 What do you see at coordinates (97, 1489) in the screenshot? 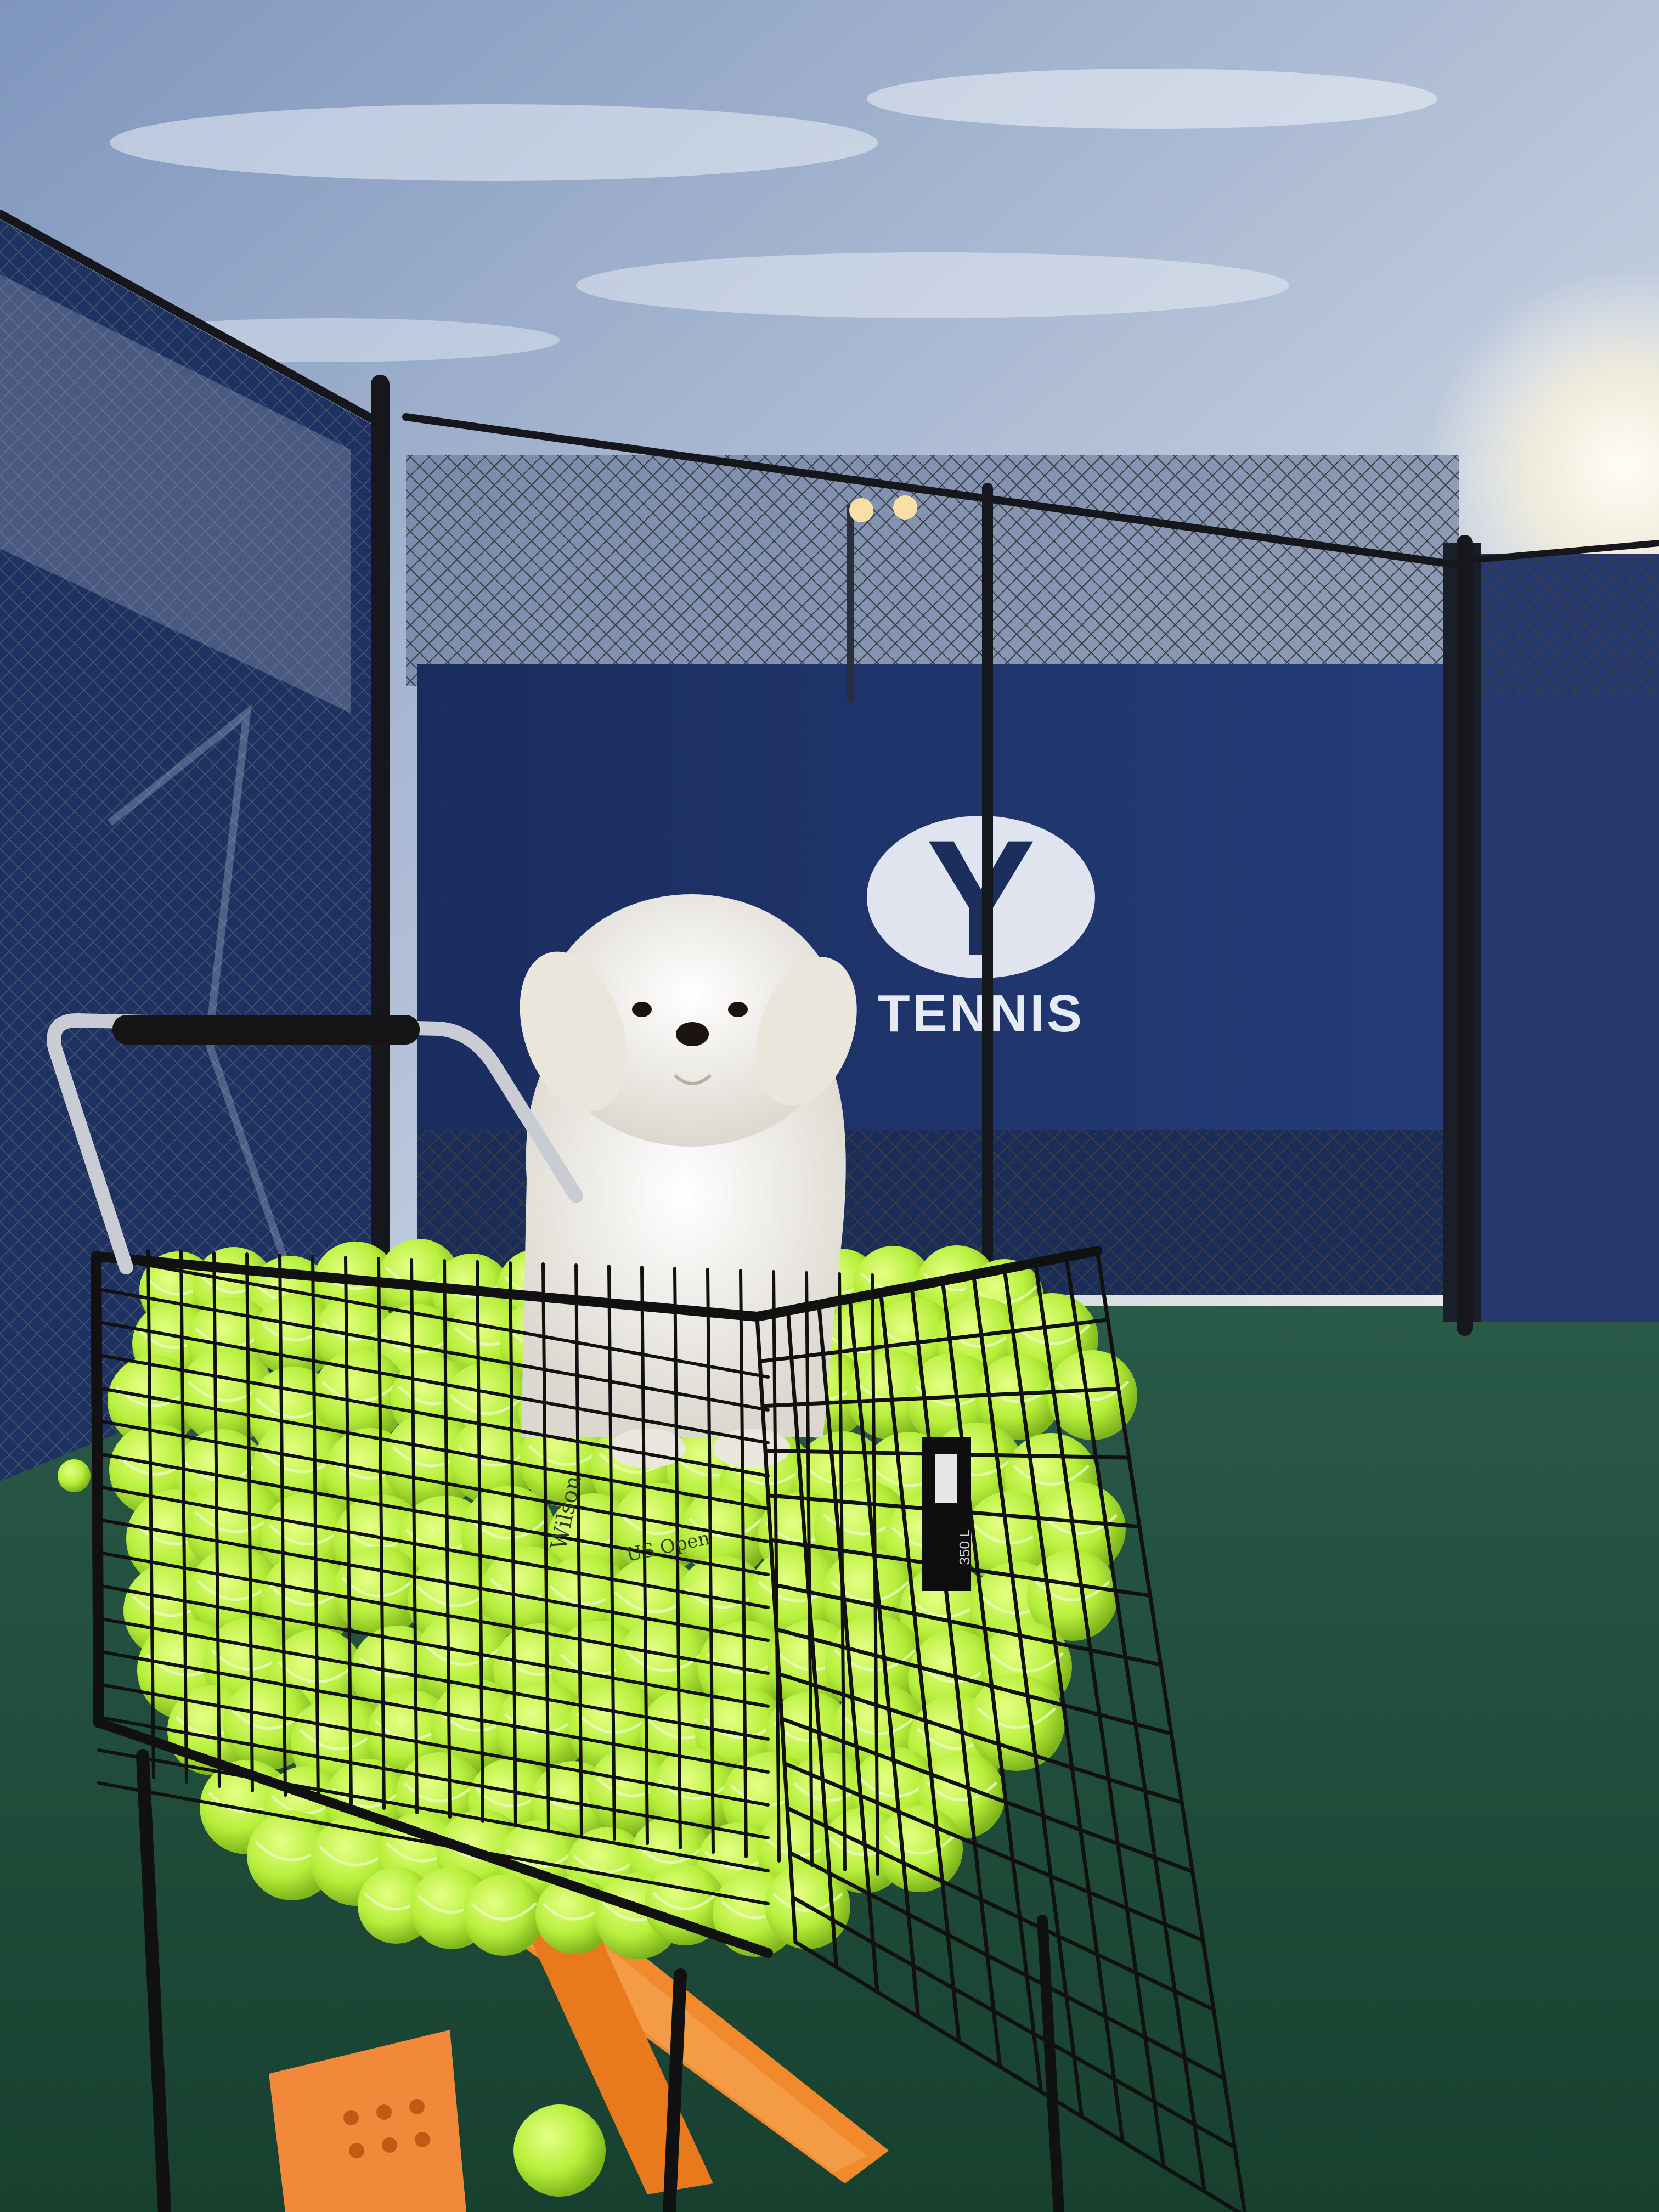
I see `cart-frame-left` at bounding box center [97, 1489].